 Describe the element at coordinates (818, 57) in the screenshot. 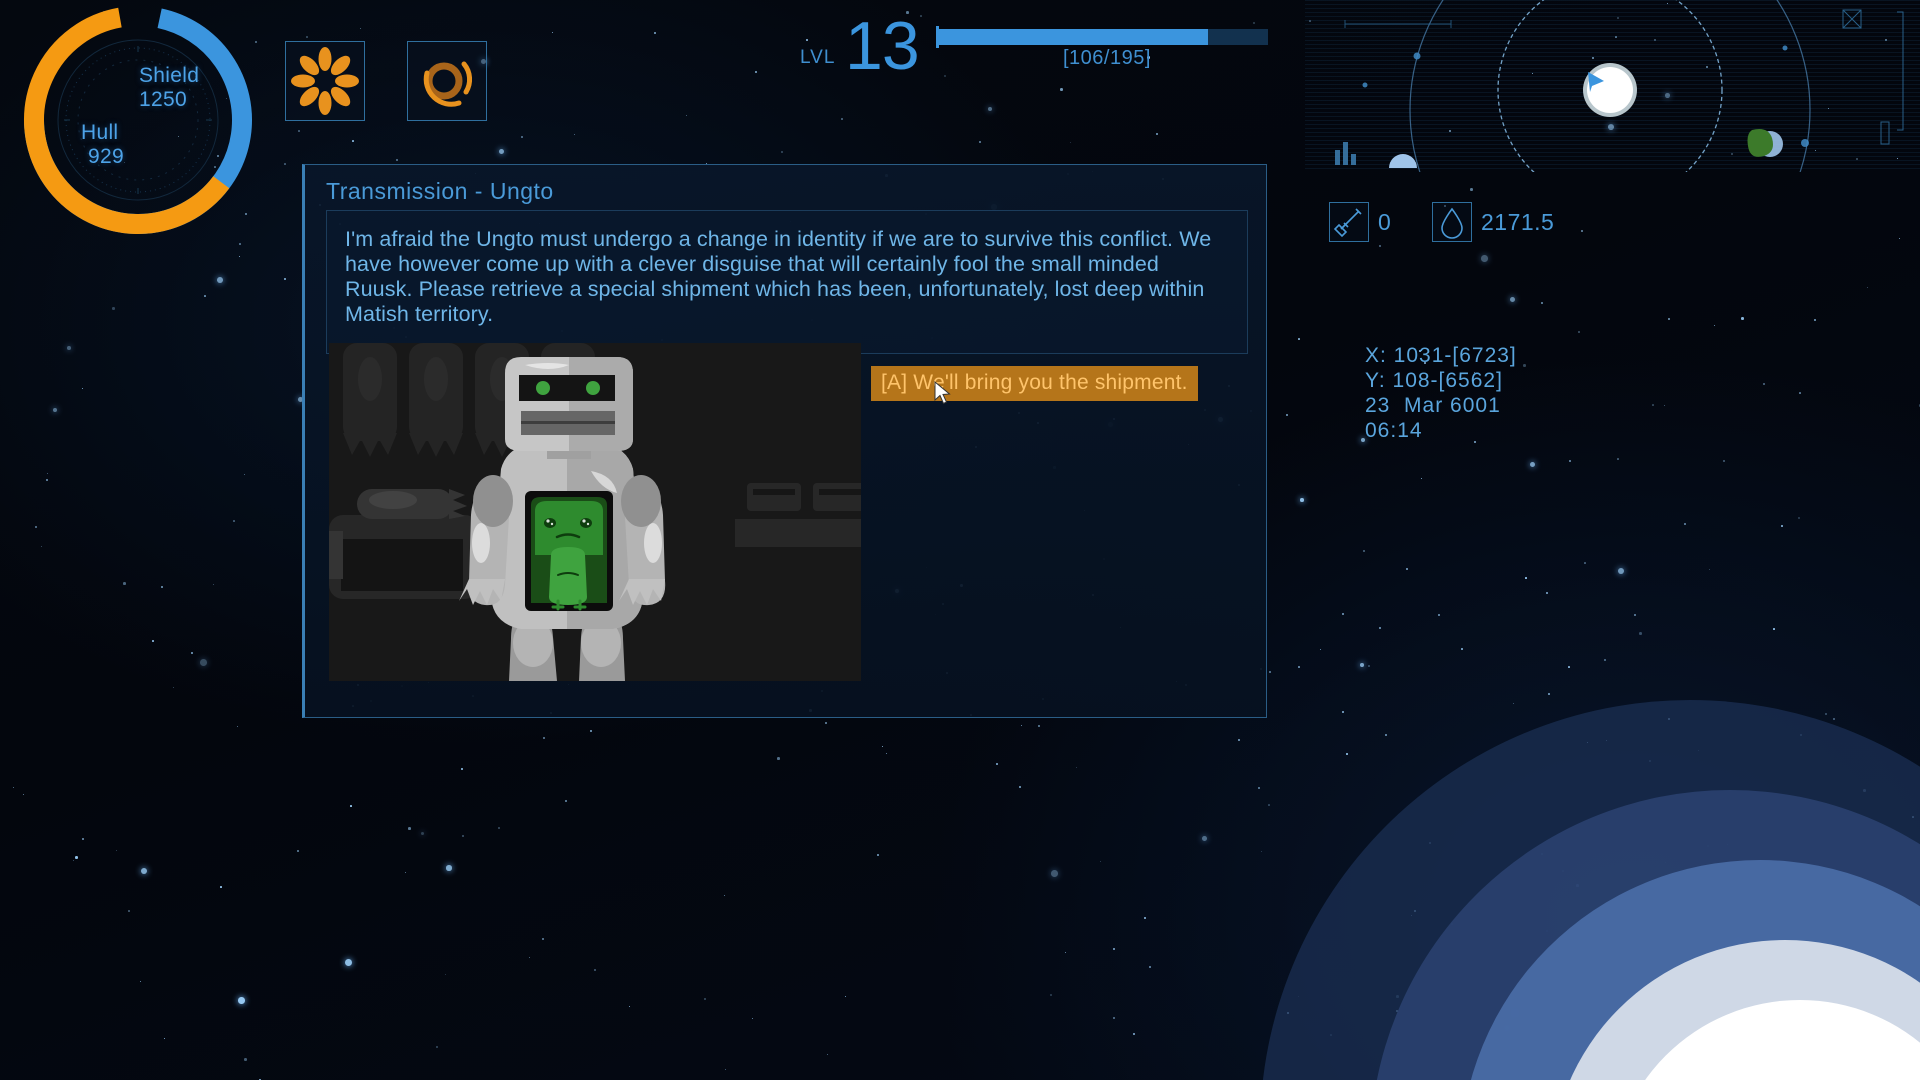

I see `level-label: LVL` at that location.